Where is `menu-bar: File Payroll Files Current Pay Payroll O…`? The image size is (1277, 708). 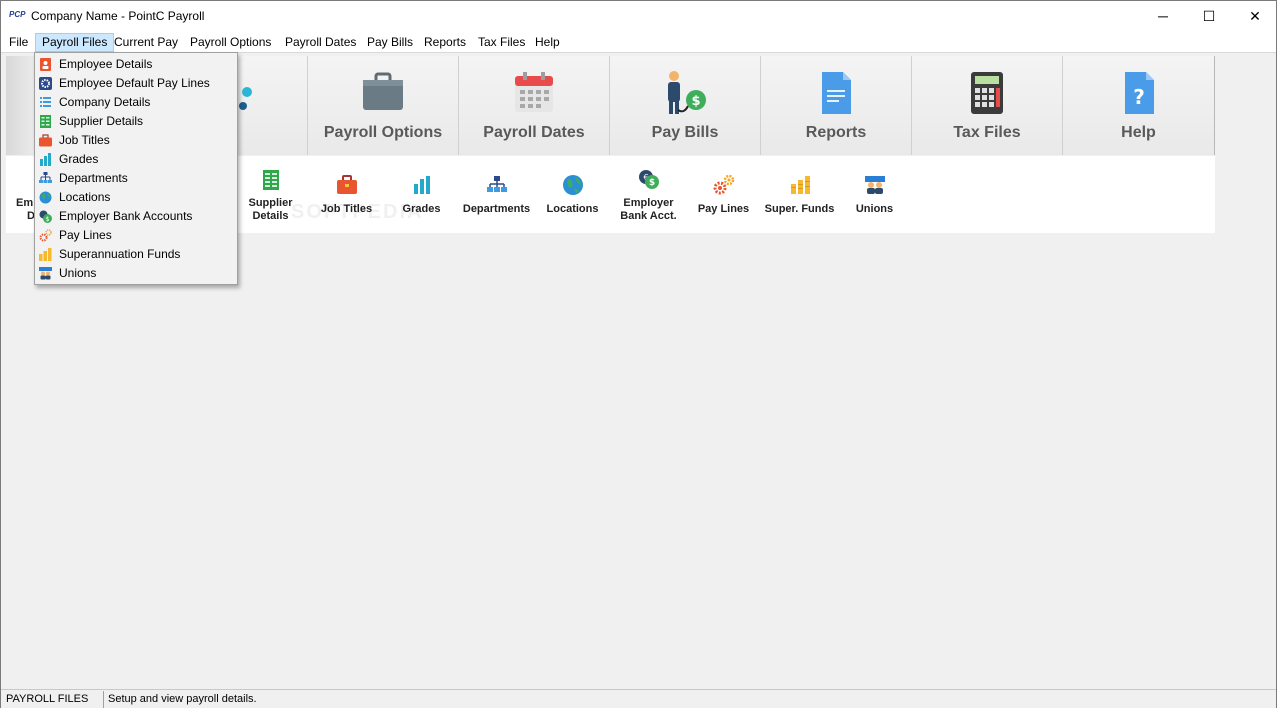 menu-bar: File Payroll Files Current Pay Payroll O… is located at coordinates (638, 42).